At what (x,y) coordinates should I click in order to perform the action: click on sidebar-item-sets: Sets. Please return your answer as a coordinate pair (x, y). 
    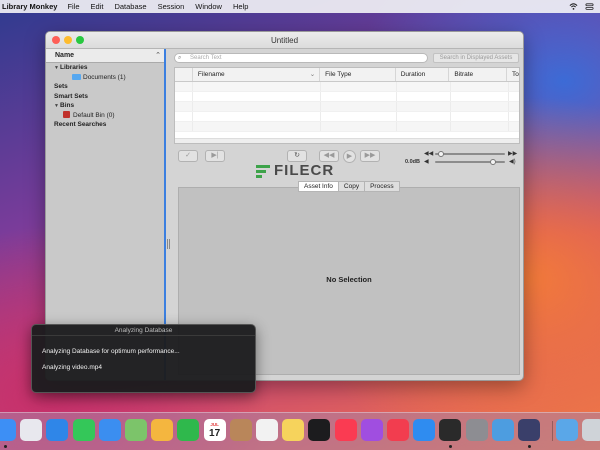
    Looking at the image, I should click on (105, 87).